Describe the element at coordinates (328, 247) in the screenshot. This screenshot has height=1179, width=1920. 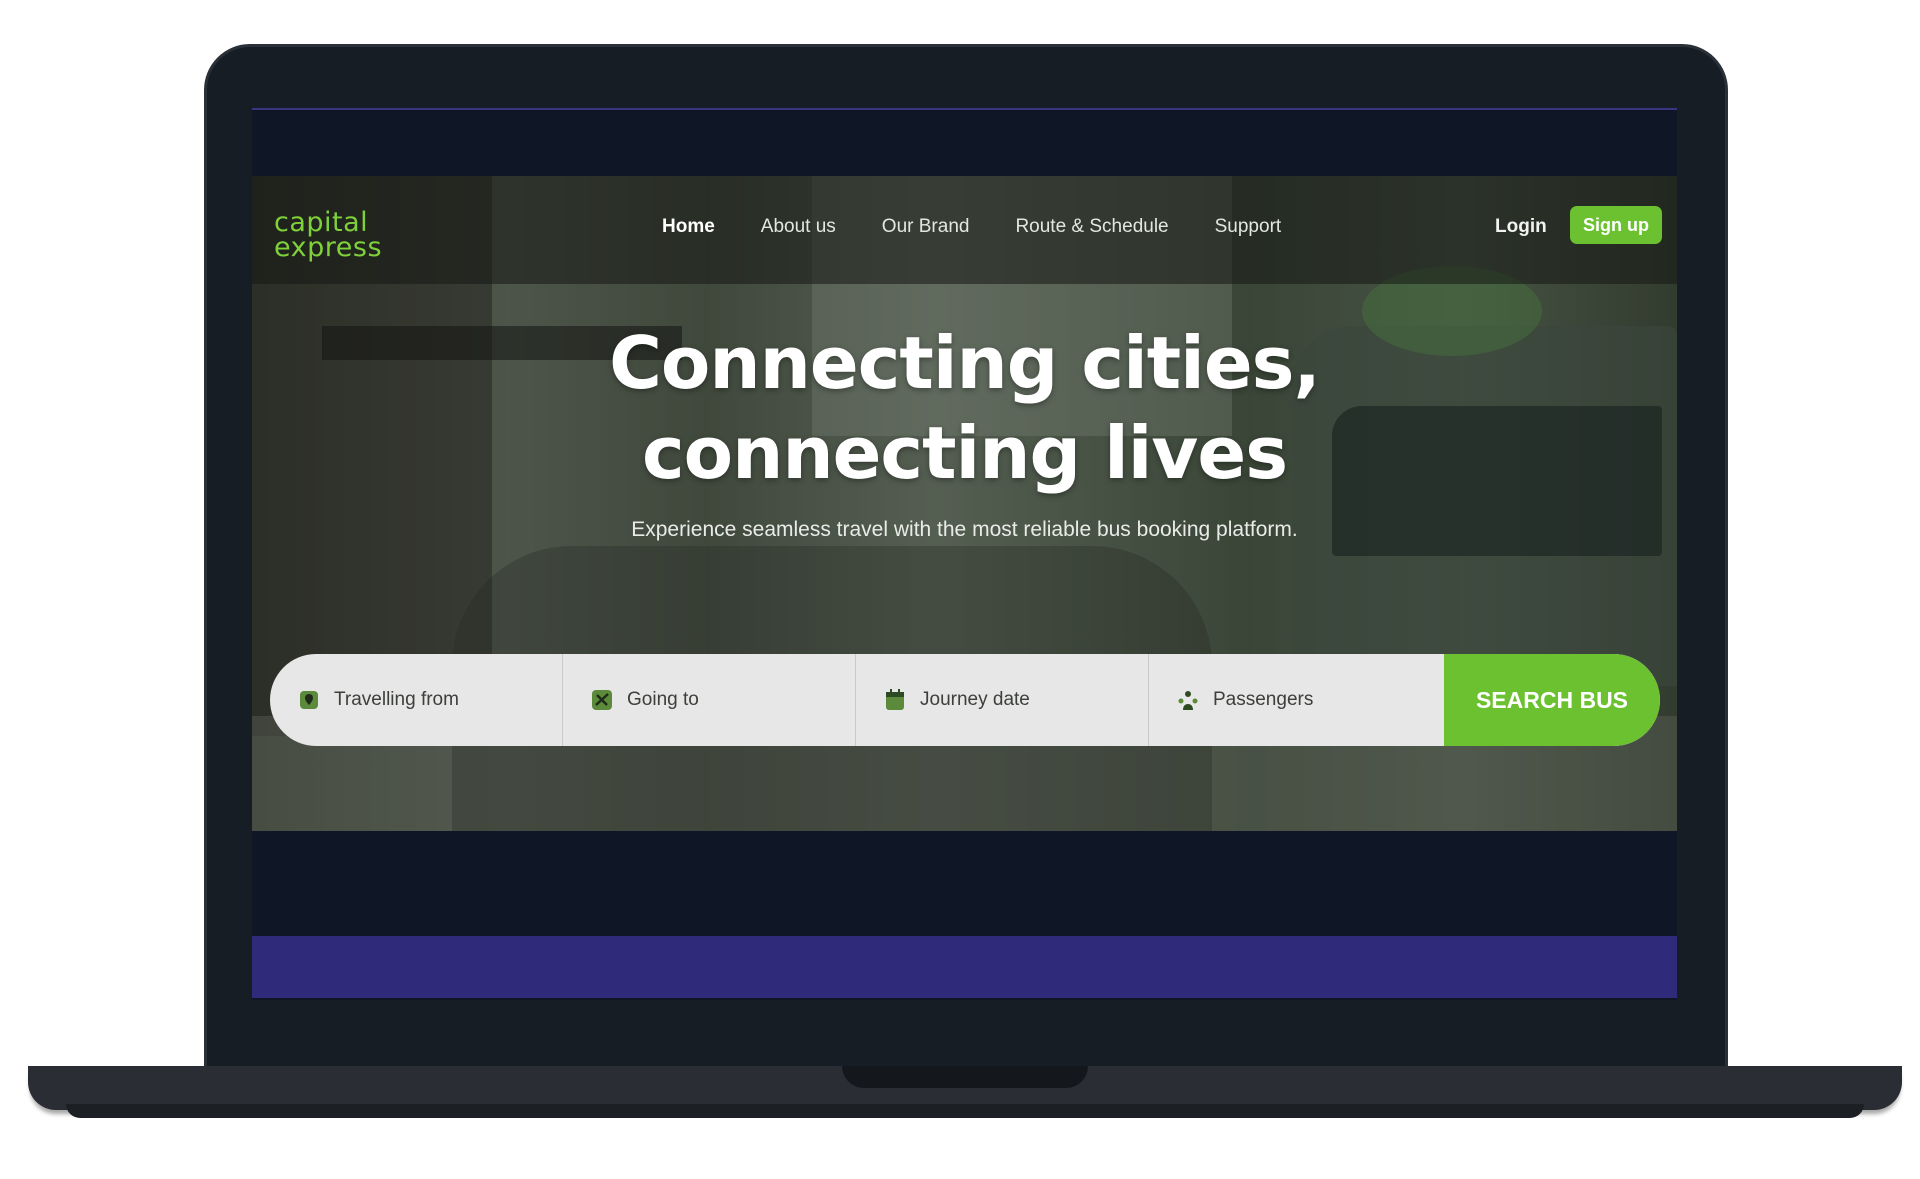
I see `logo-line-2: express` at that location.